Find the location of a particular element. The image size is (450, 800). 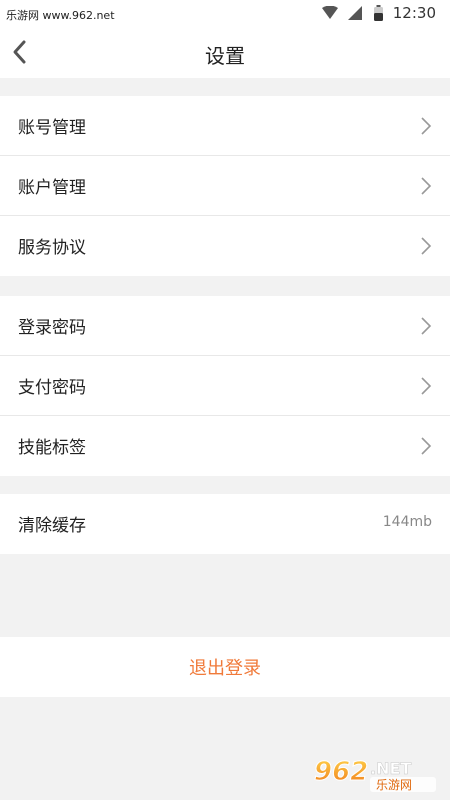

header: 设置 is located at coordinates (225, 53).